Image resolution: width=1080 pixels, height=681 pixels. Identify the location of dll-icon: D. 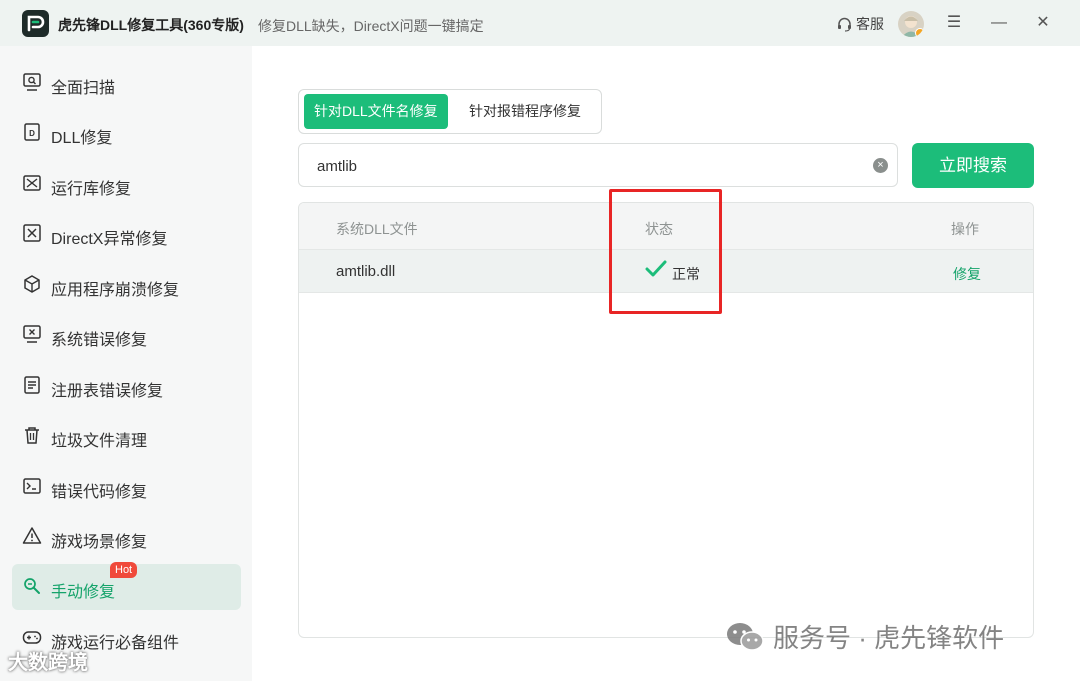
(32, 132).